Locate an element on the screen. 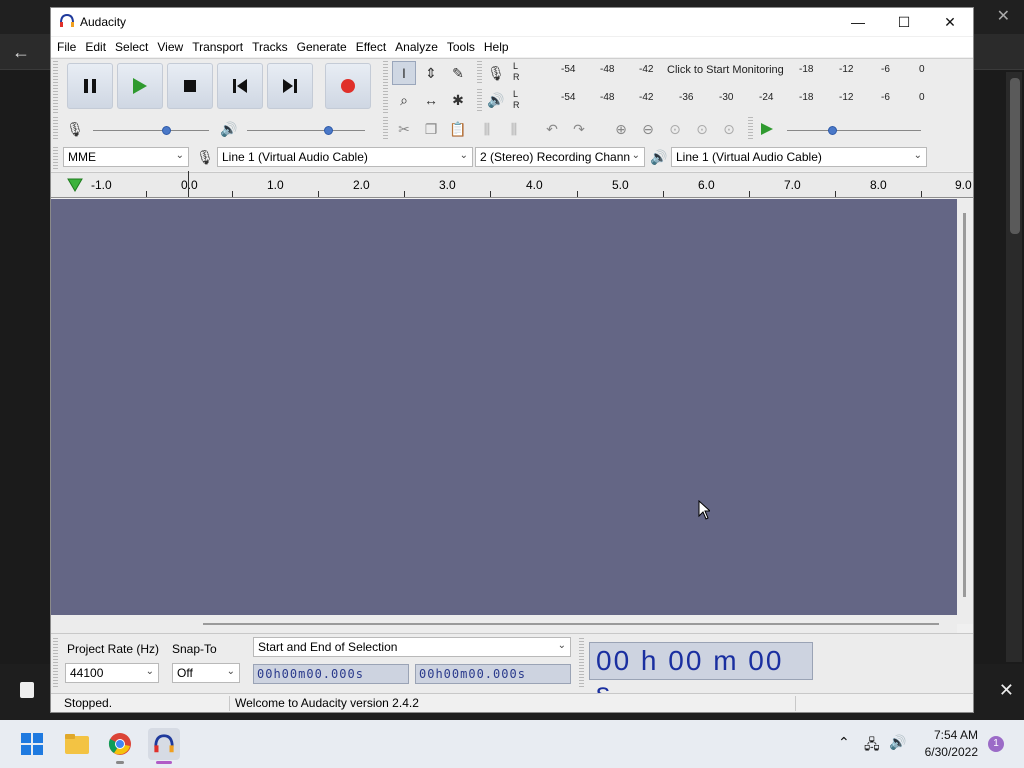  menu-help: Help is located at coordinates (499, 47).